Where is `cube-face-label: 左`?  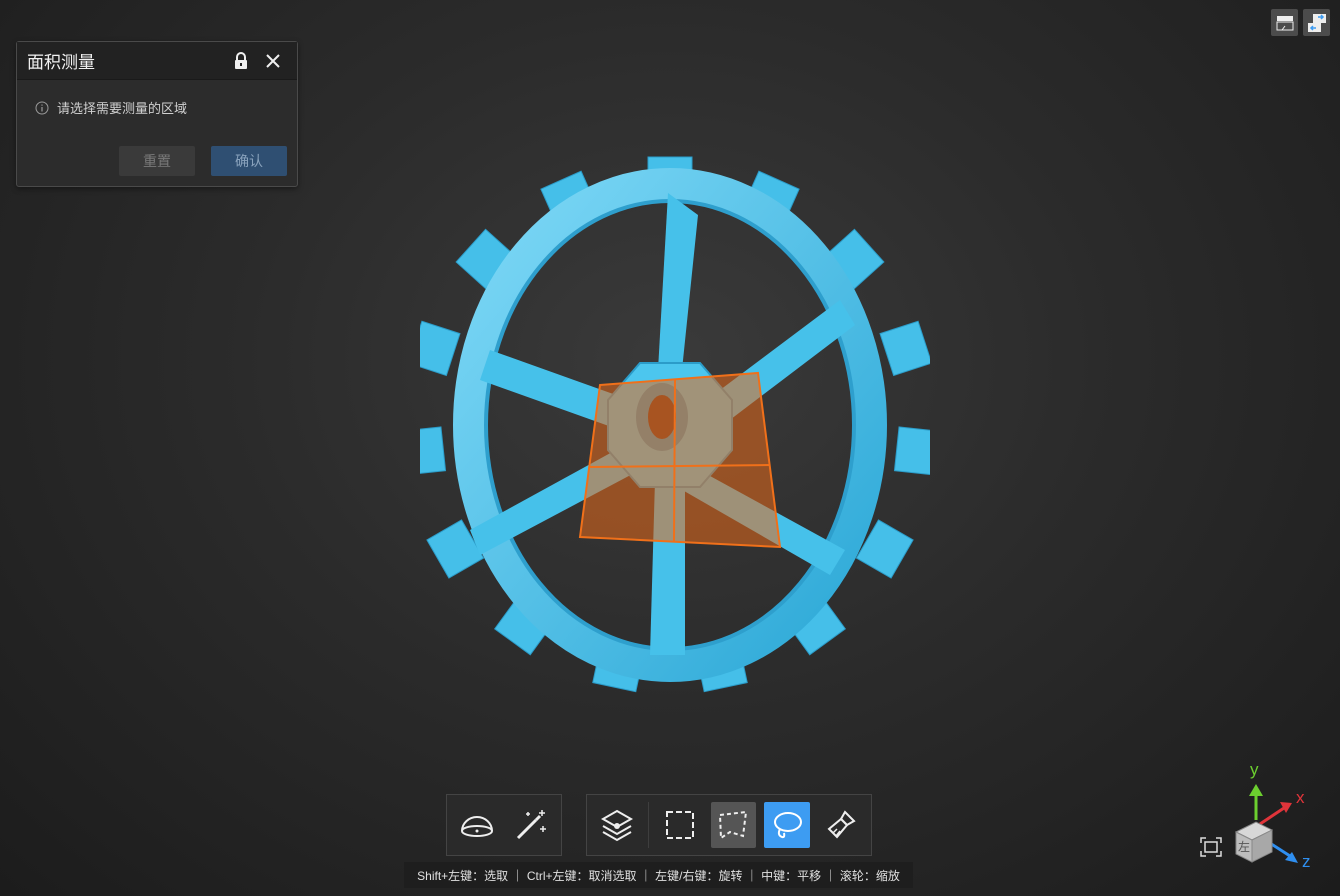
cube-face-label: 左 is located at coordinates (1244, 847).